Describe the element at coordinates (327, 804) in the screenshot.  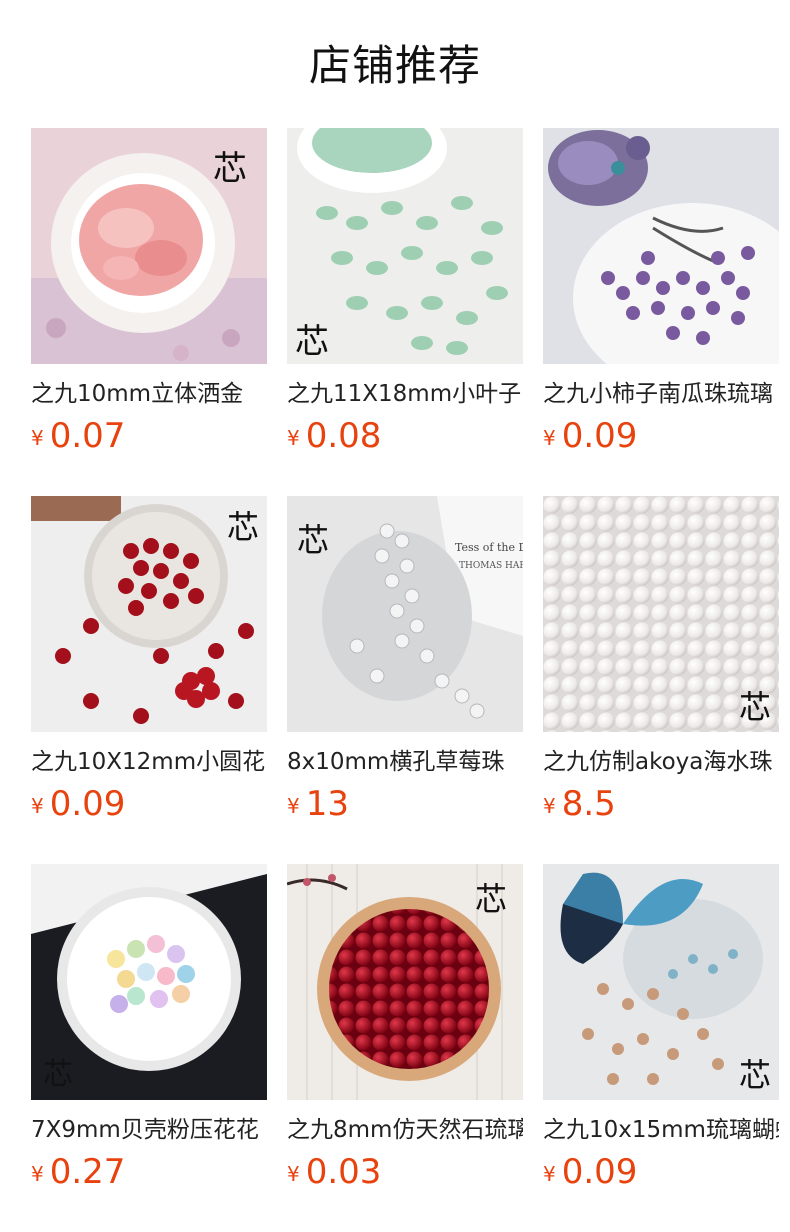
I see `price-value: 13` at that location.